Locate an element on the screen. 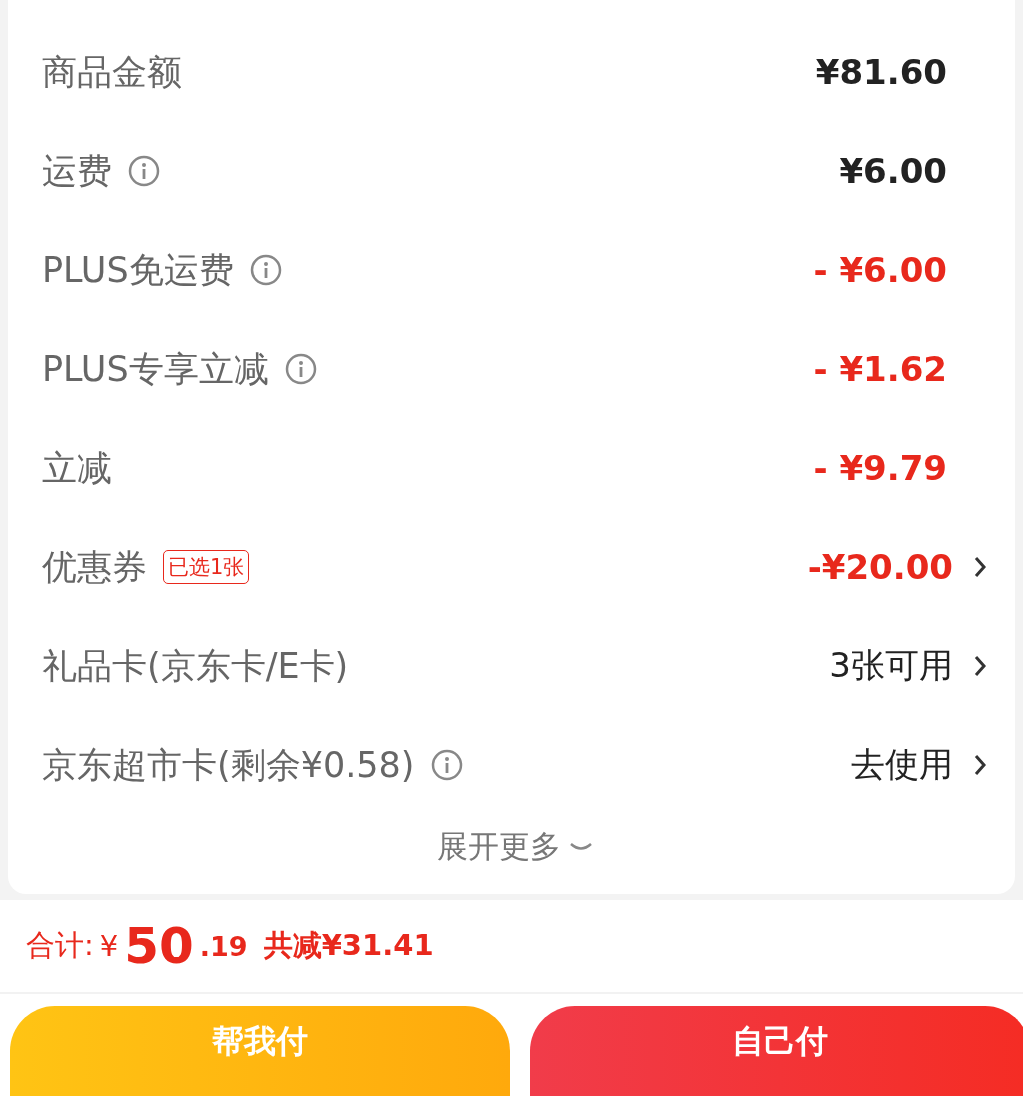 The height and width of the screenshot is (1096, 1023). price-label: PLUS专享立减 is located at coordinates (155, 369).